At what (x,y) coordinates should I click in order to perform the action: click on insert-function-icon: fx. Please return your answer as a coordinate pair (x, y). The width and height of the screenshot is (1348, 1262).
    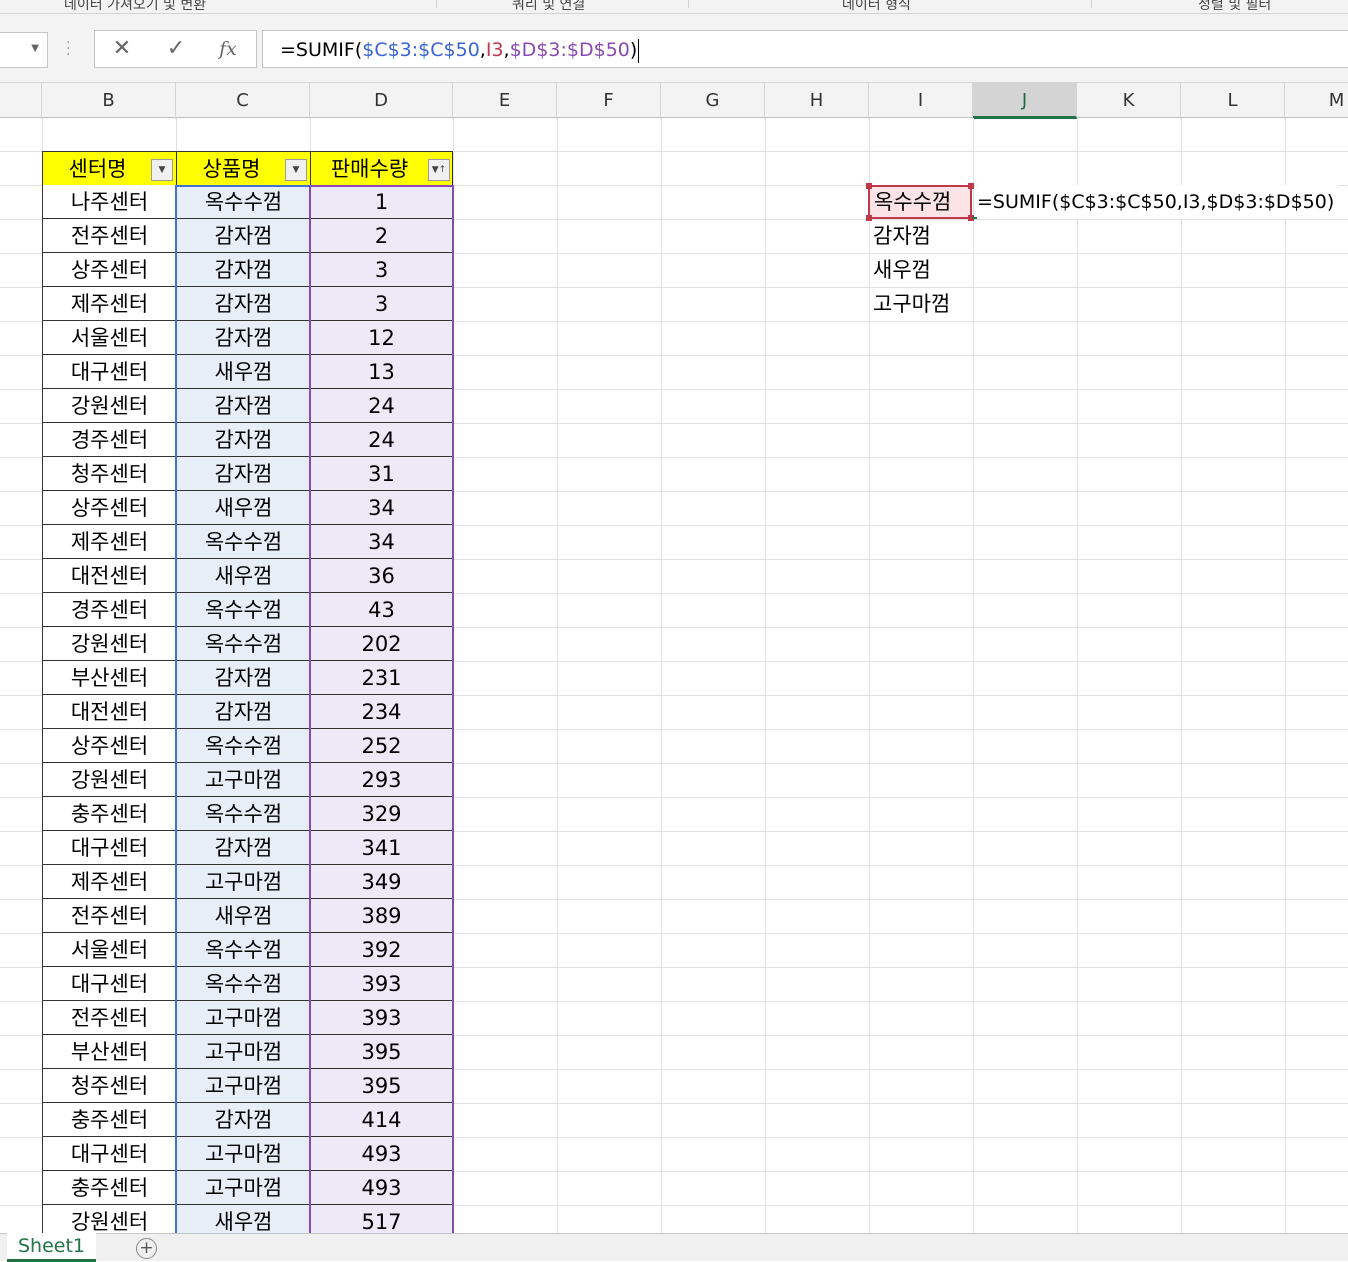
    Looking at the image, I should click on (228, 49).